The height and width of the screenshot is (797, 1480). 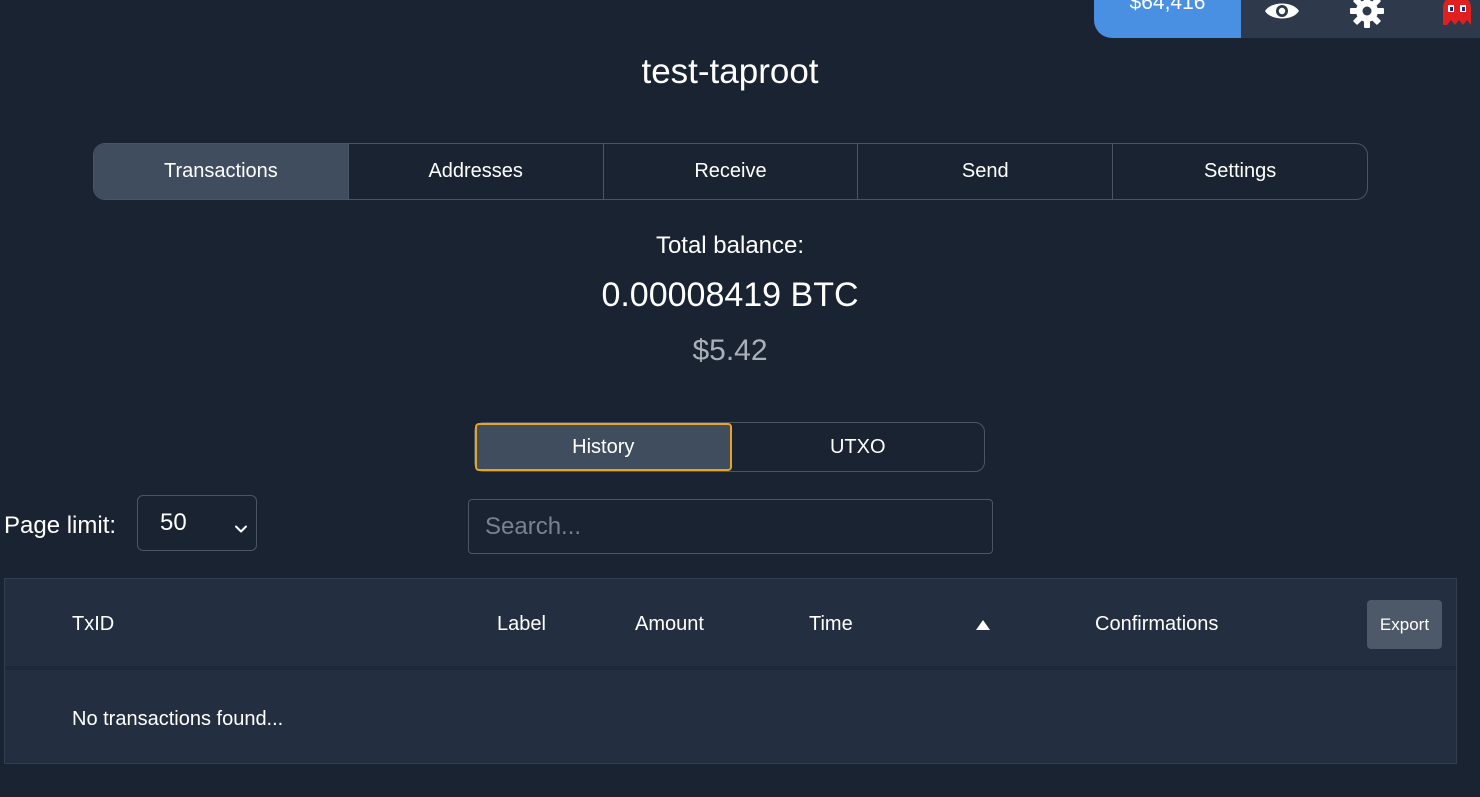 What do you see at coordinates (831, 624) in the screenshot?
I see `column-time: Time` at bounding box center [831, 624].